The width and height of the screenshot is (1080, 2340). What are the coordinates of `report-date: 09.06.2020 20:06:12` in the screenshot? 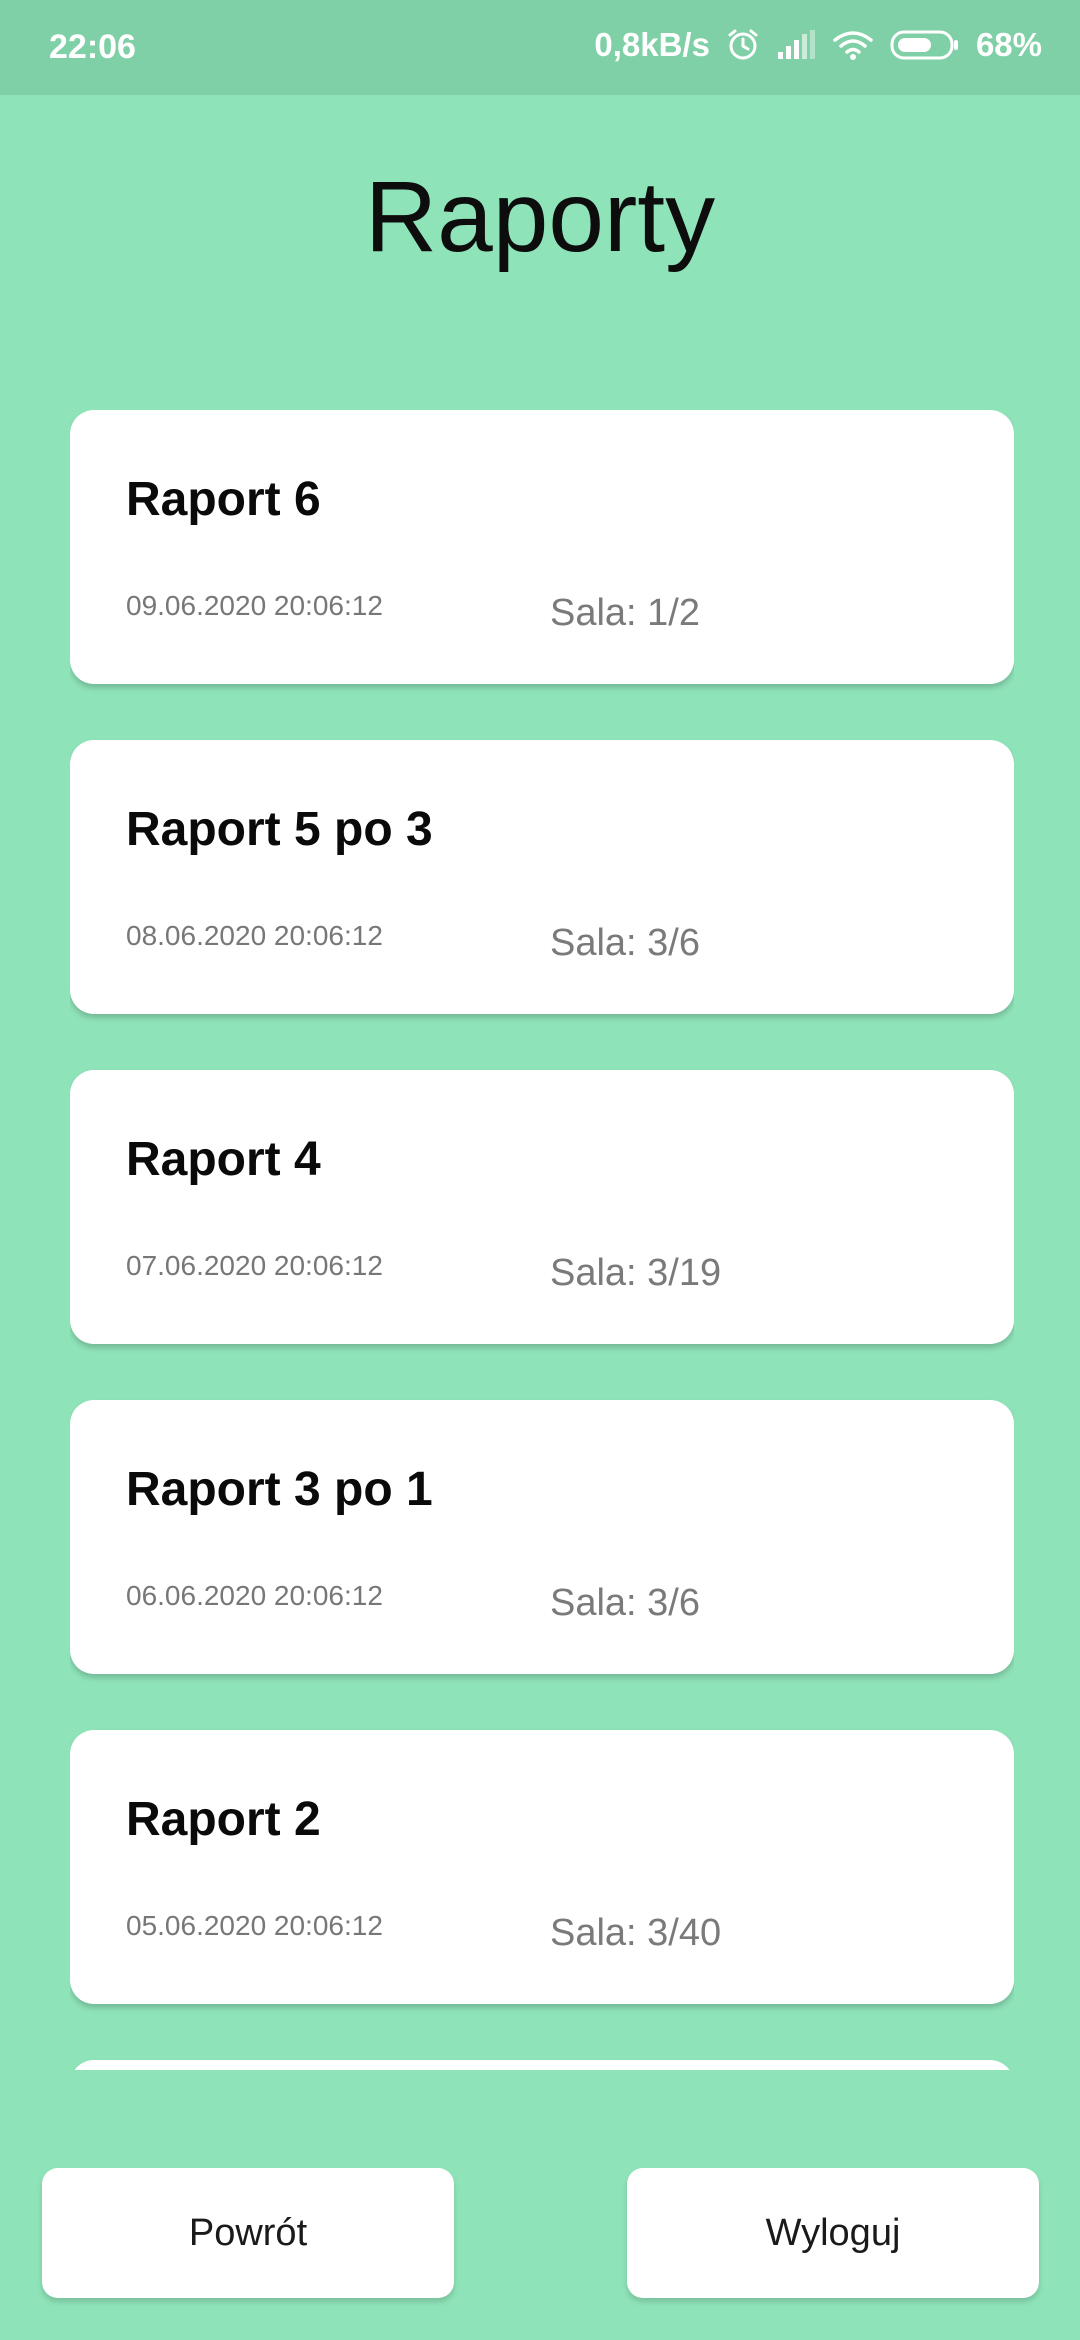 It's located at (254, 605).